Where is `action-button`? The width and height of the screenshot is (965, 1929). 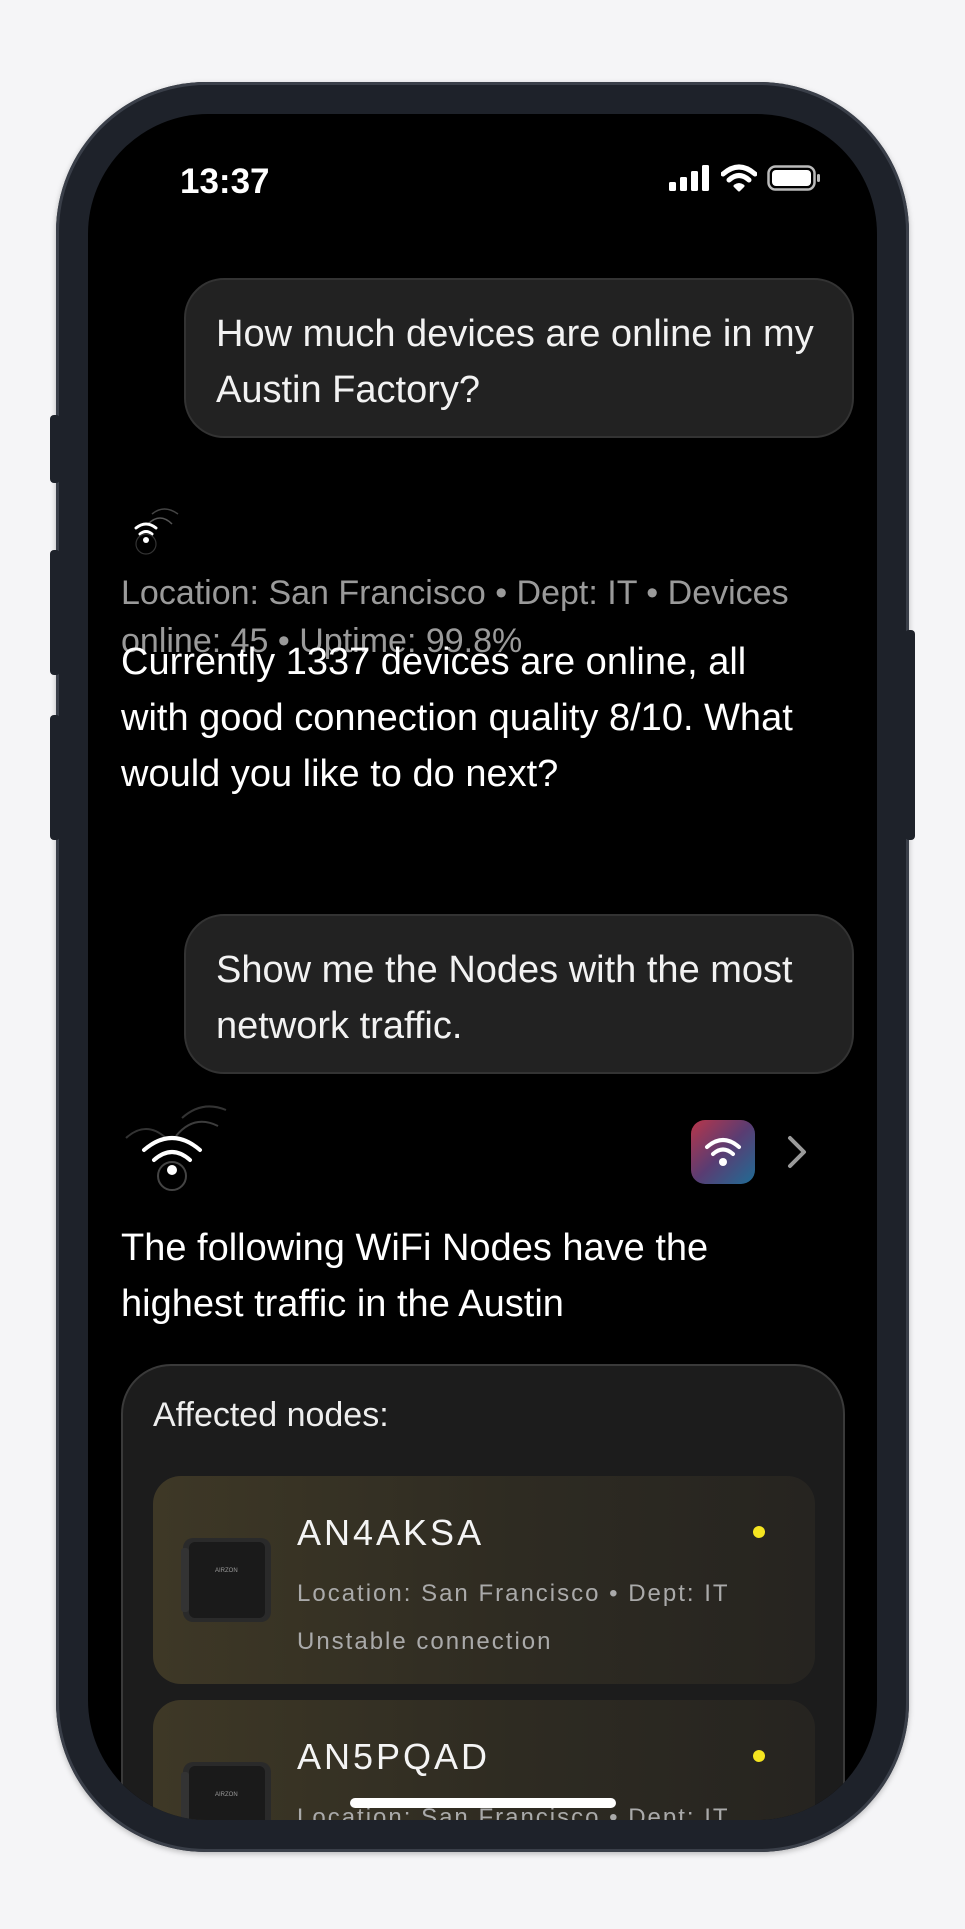
action-button is located at coordinates (55, 449).